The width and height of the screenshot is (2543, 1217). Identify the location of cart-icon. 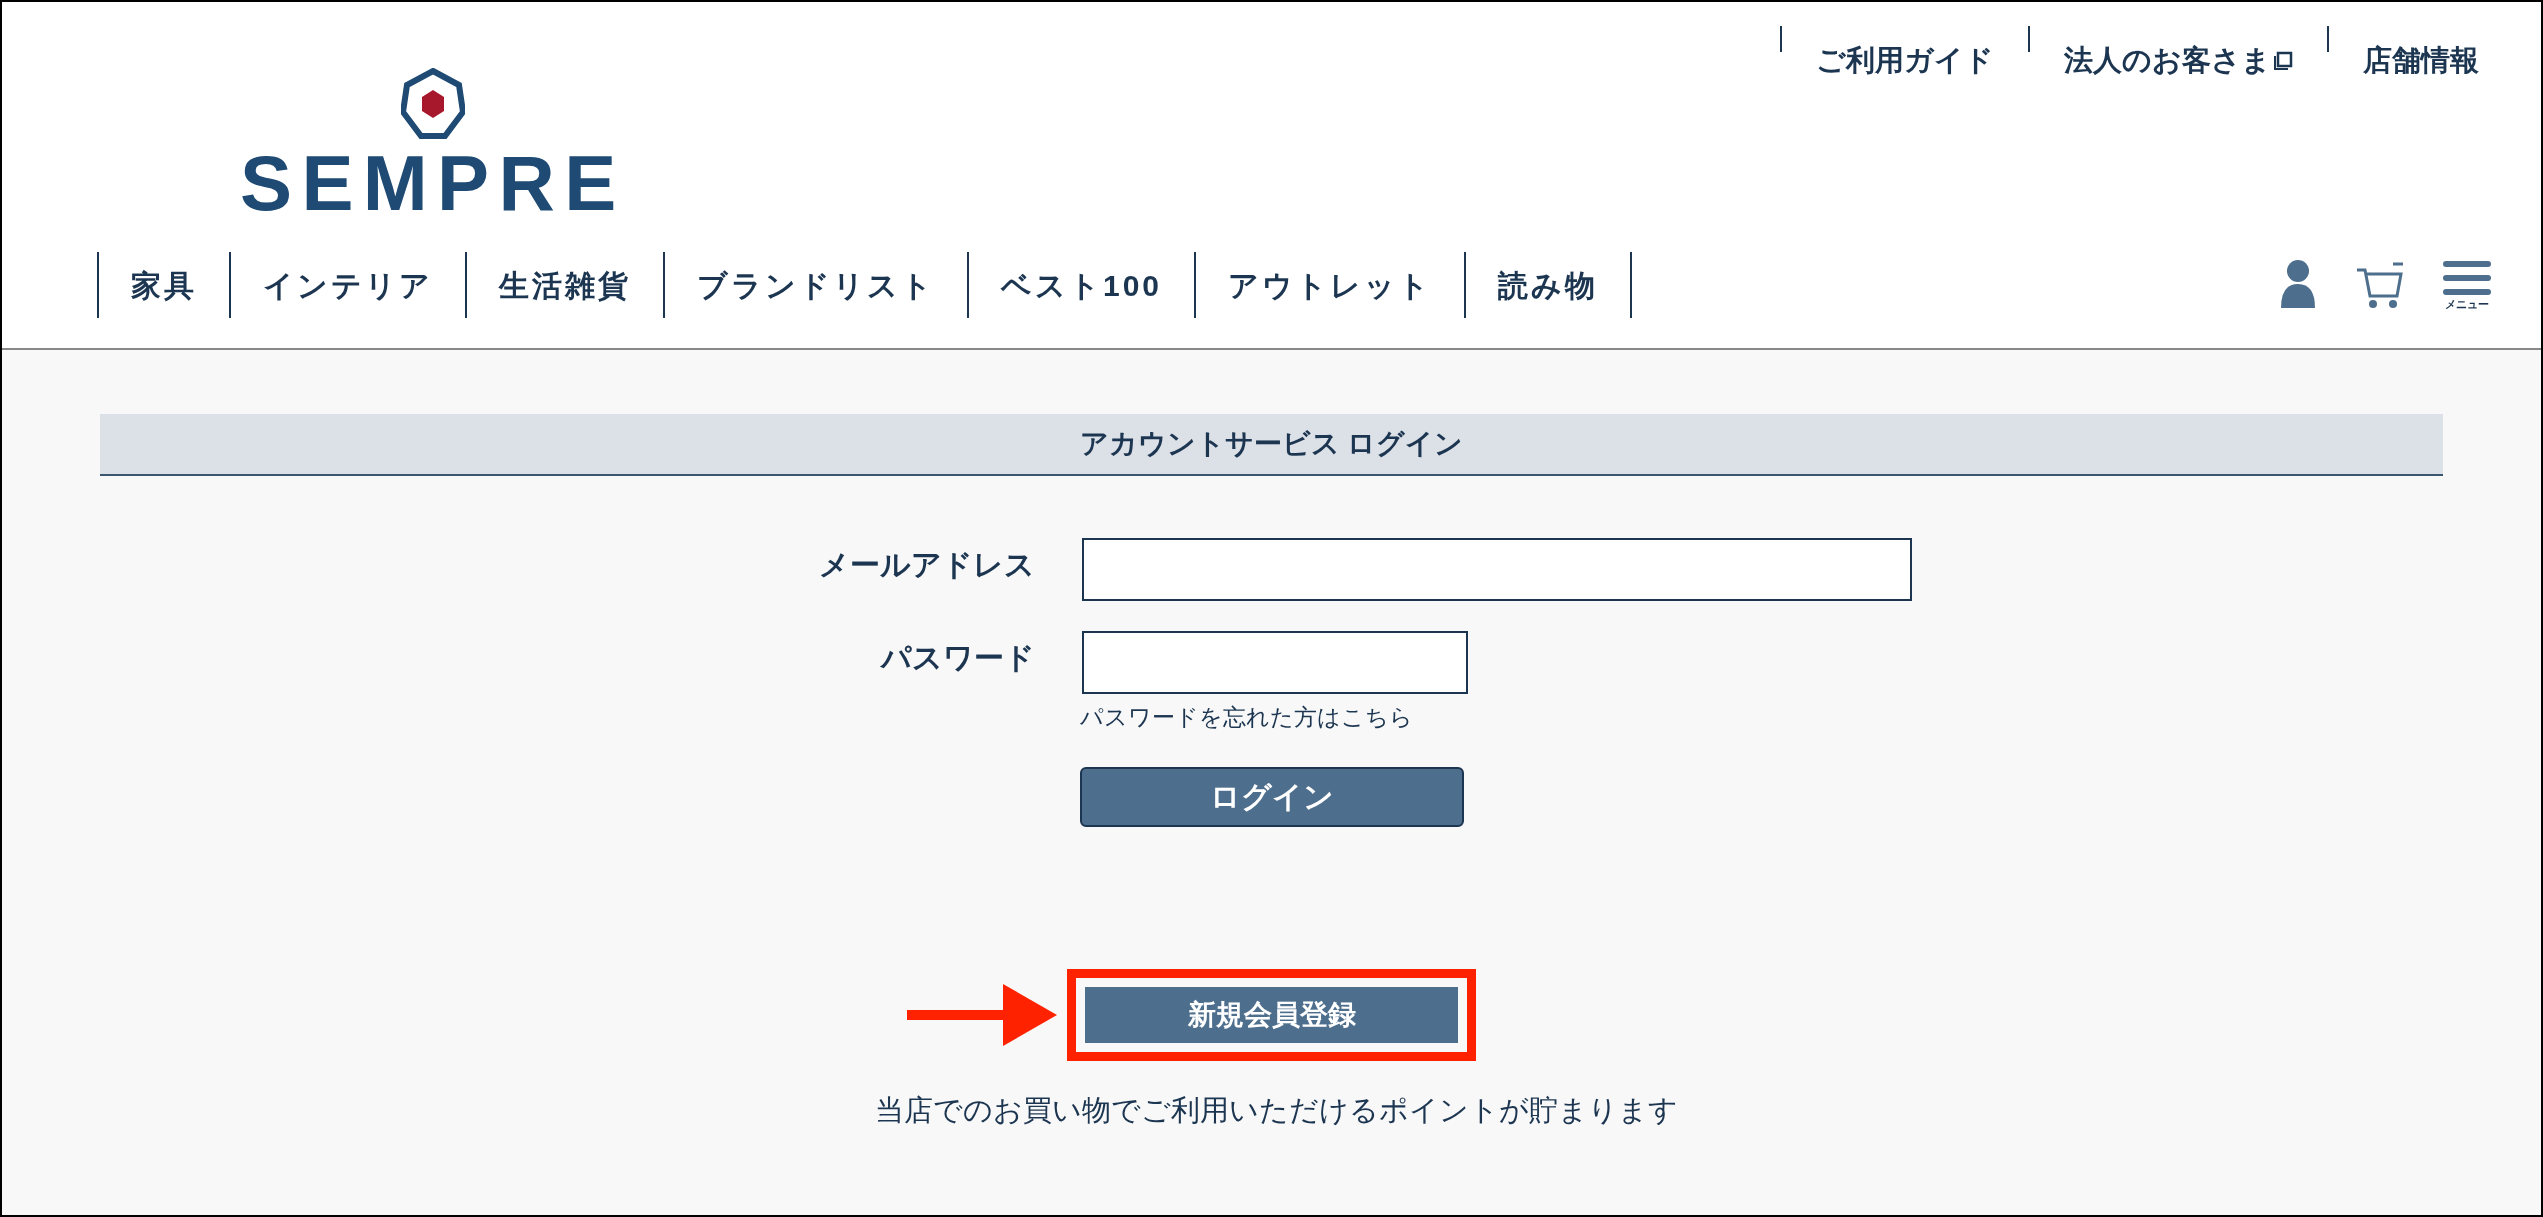
(2380, 285).